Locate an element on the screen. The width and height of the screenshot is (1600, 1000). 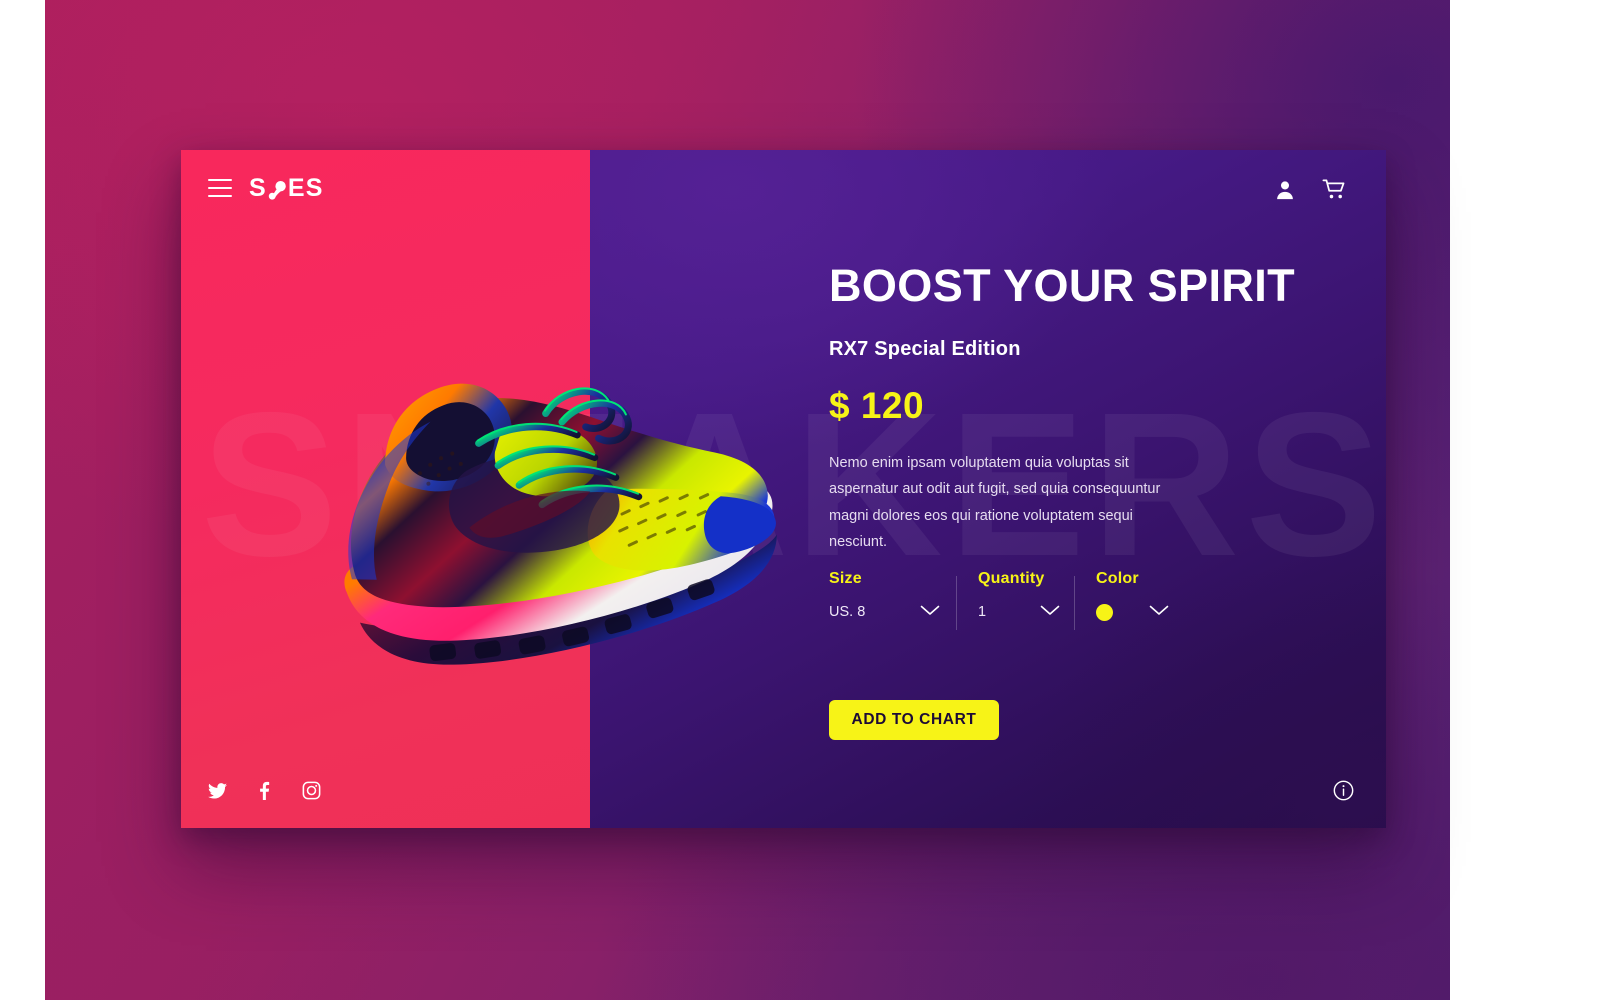
quantity-selector: Quantity 1 is located at coordinates (1015, 603).